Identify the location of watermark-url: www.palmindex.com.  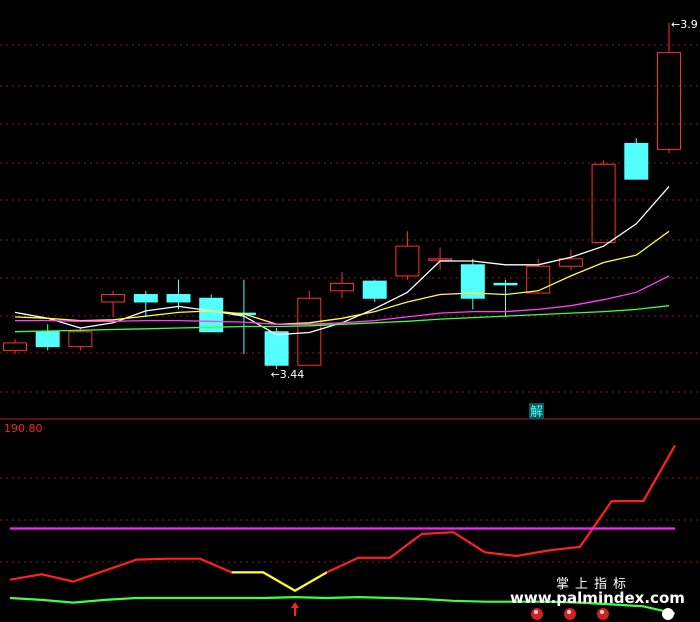
(597, 598).